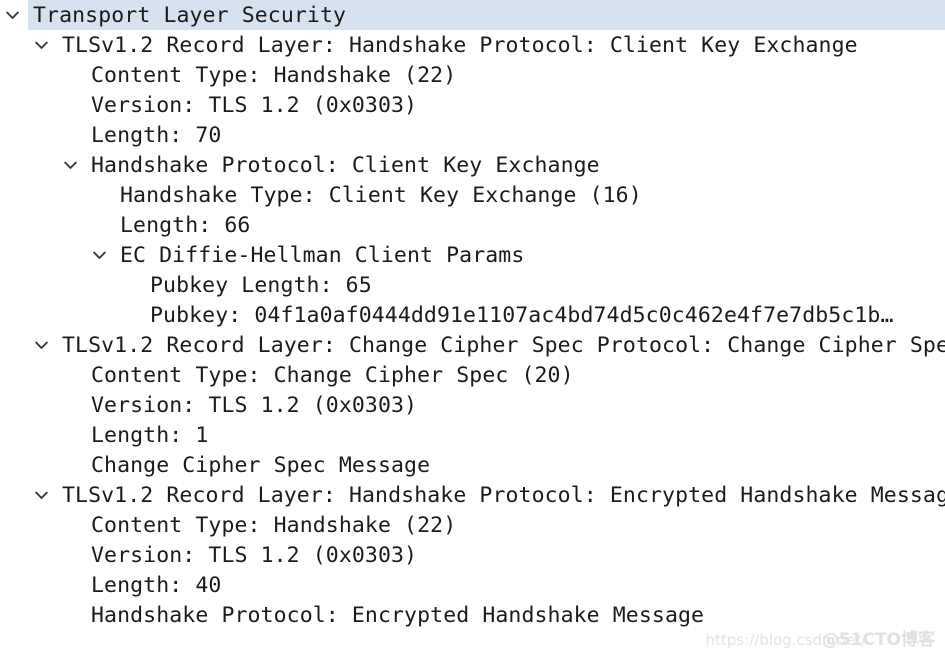 This screenshot has height=657, width=945. I want to click on tree-row-label: Length: 66, so click(185, 225).